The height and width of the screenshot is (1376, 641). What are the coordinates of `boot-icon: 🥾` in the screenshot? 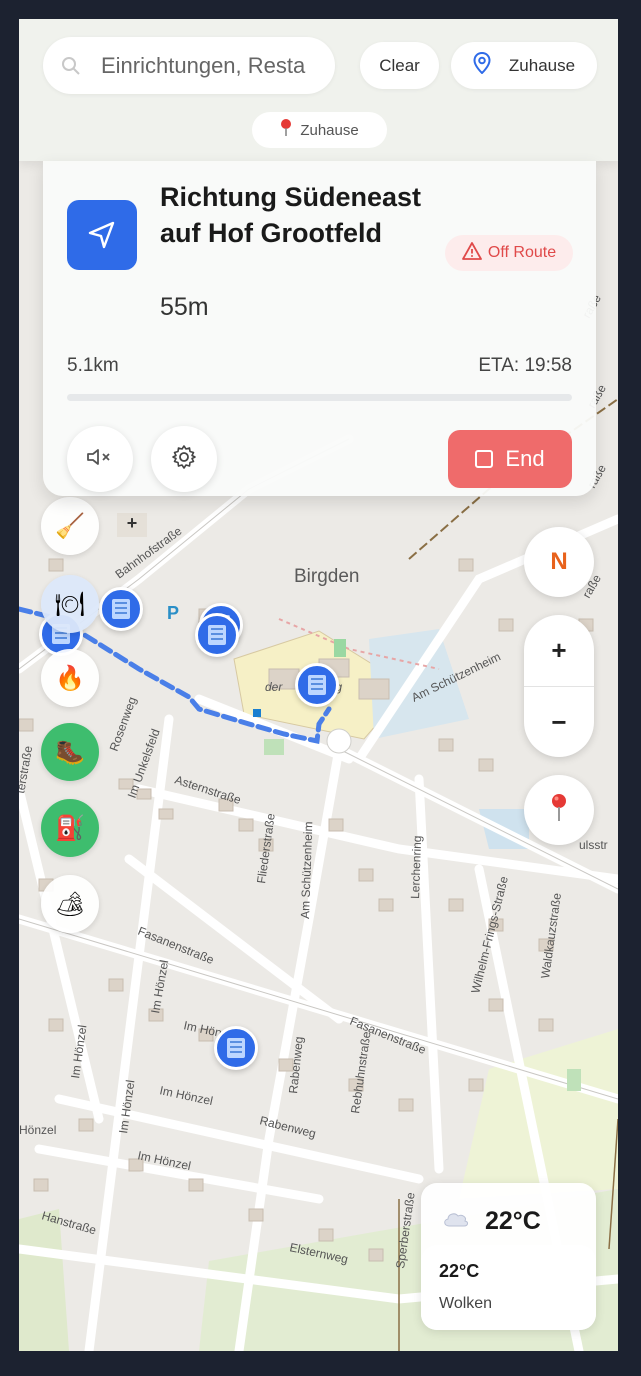 It's located at (70, 752).